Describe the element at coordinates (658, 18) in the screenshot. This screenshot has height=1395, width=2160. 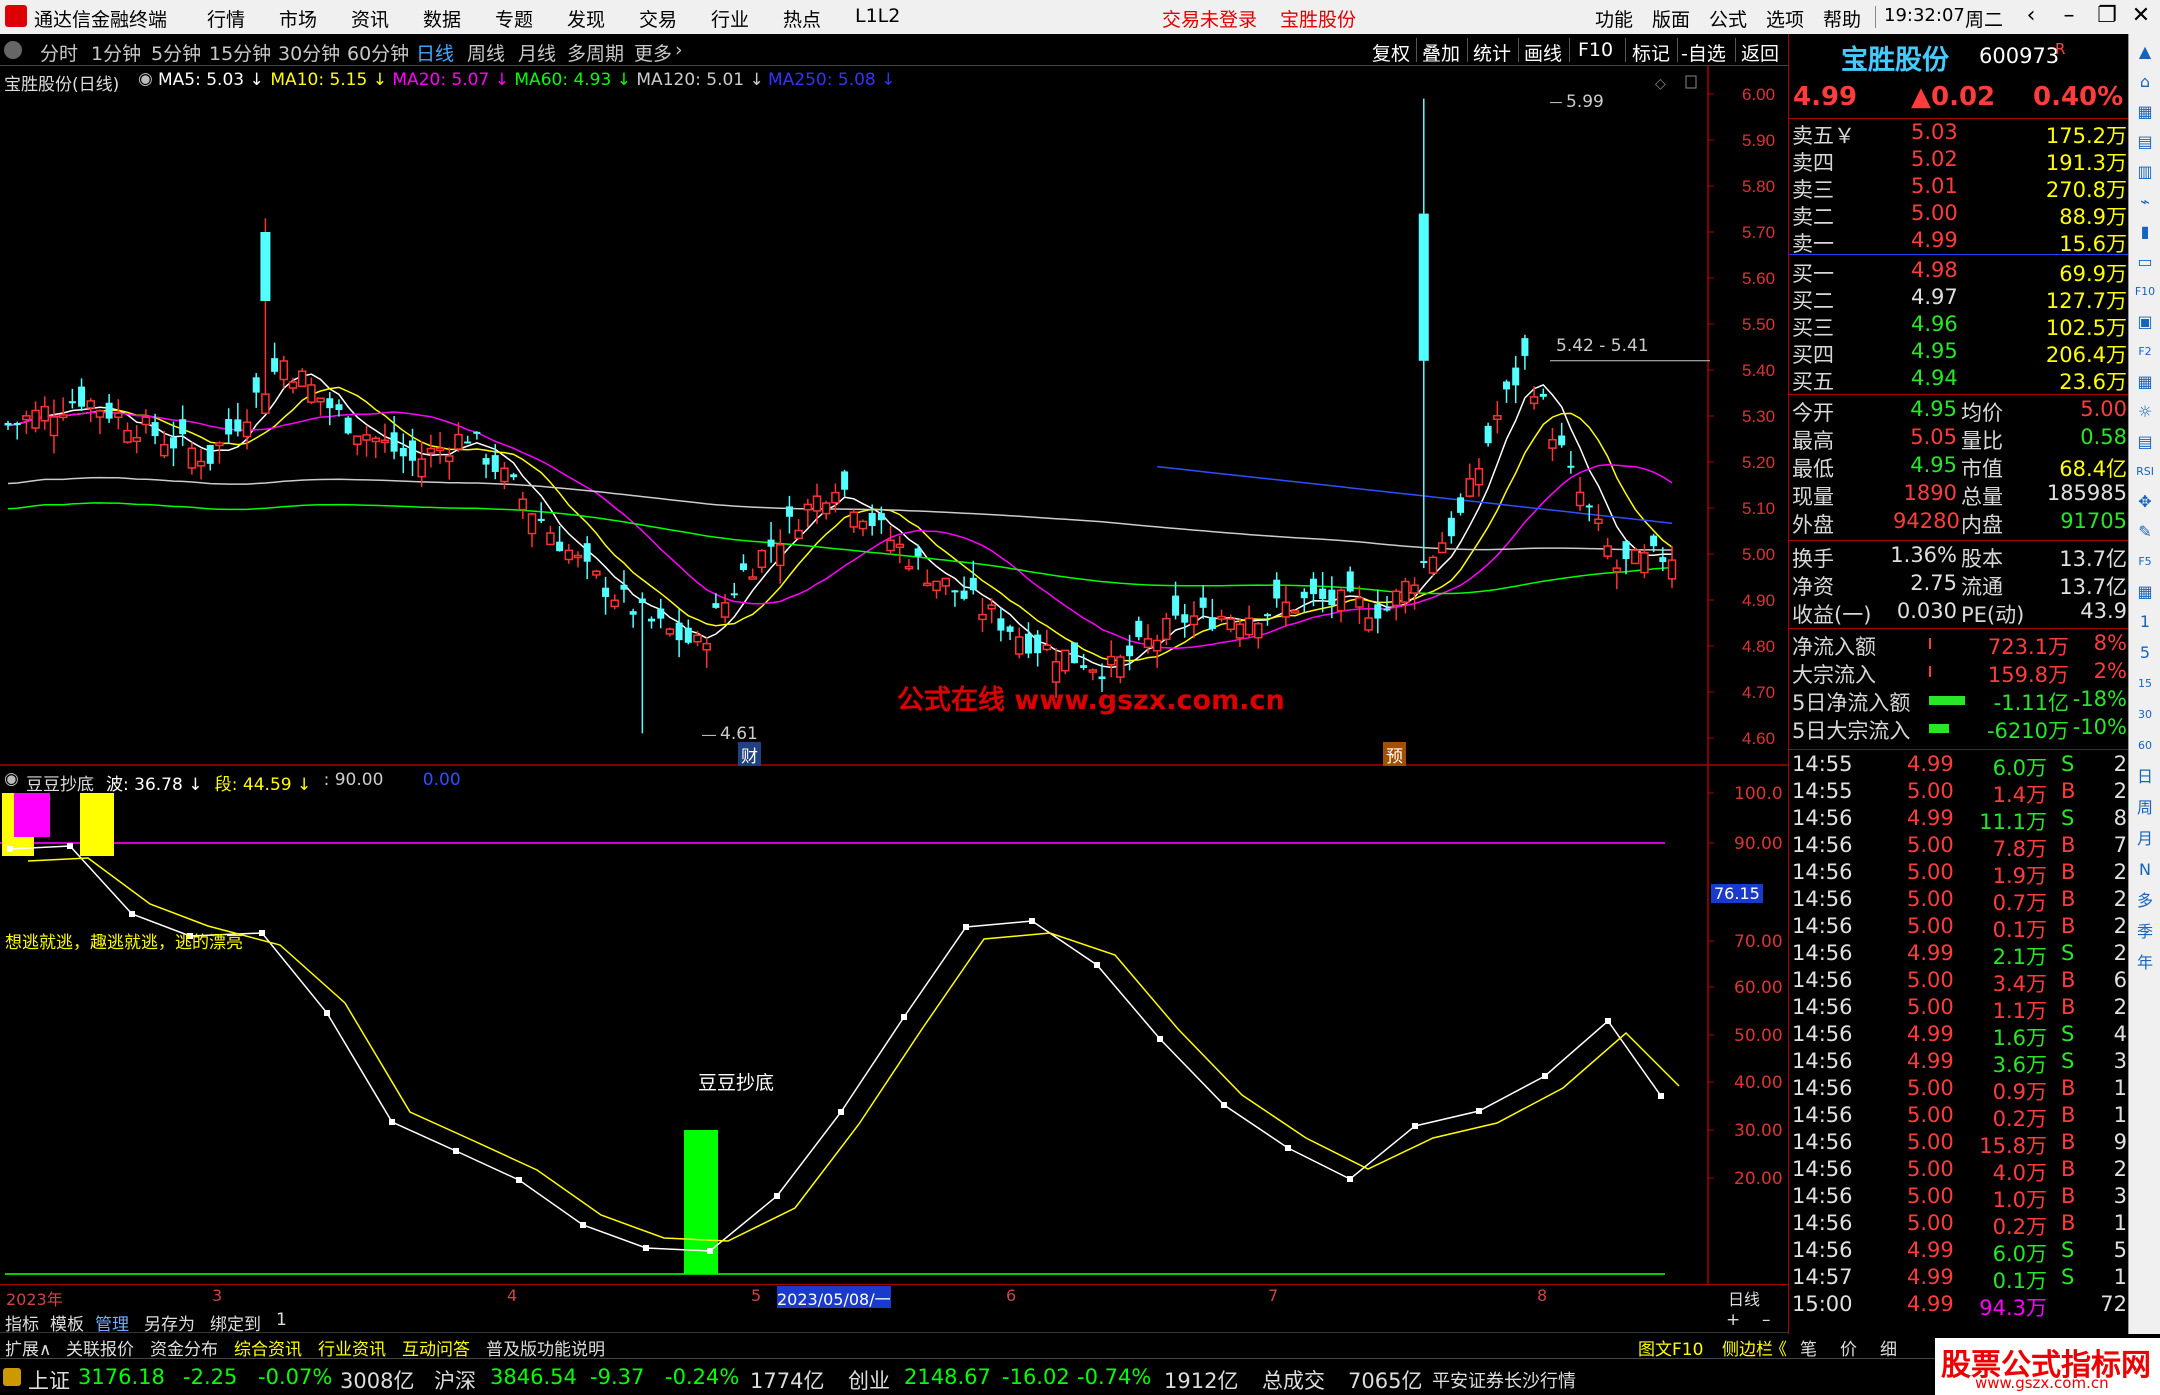
I see `menu-trade: 交易` at that location.